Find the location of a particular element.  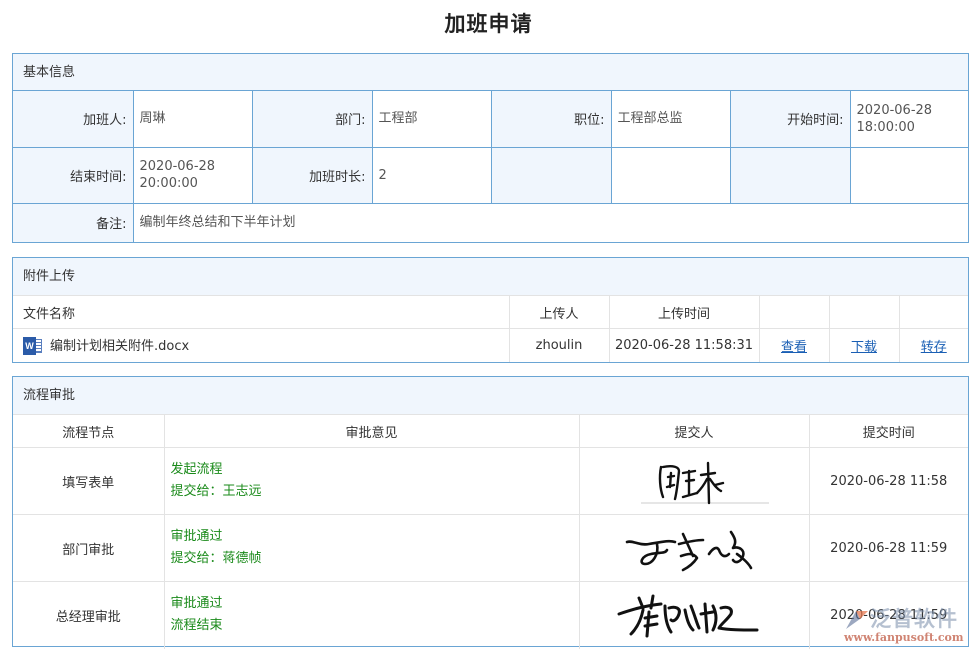

view-link: 查看 is located at coordinates (794, 347).